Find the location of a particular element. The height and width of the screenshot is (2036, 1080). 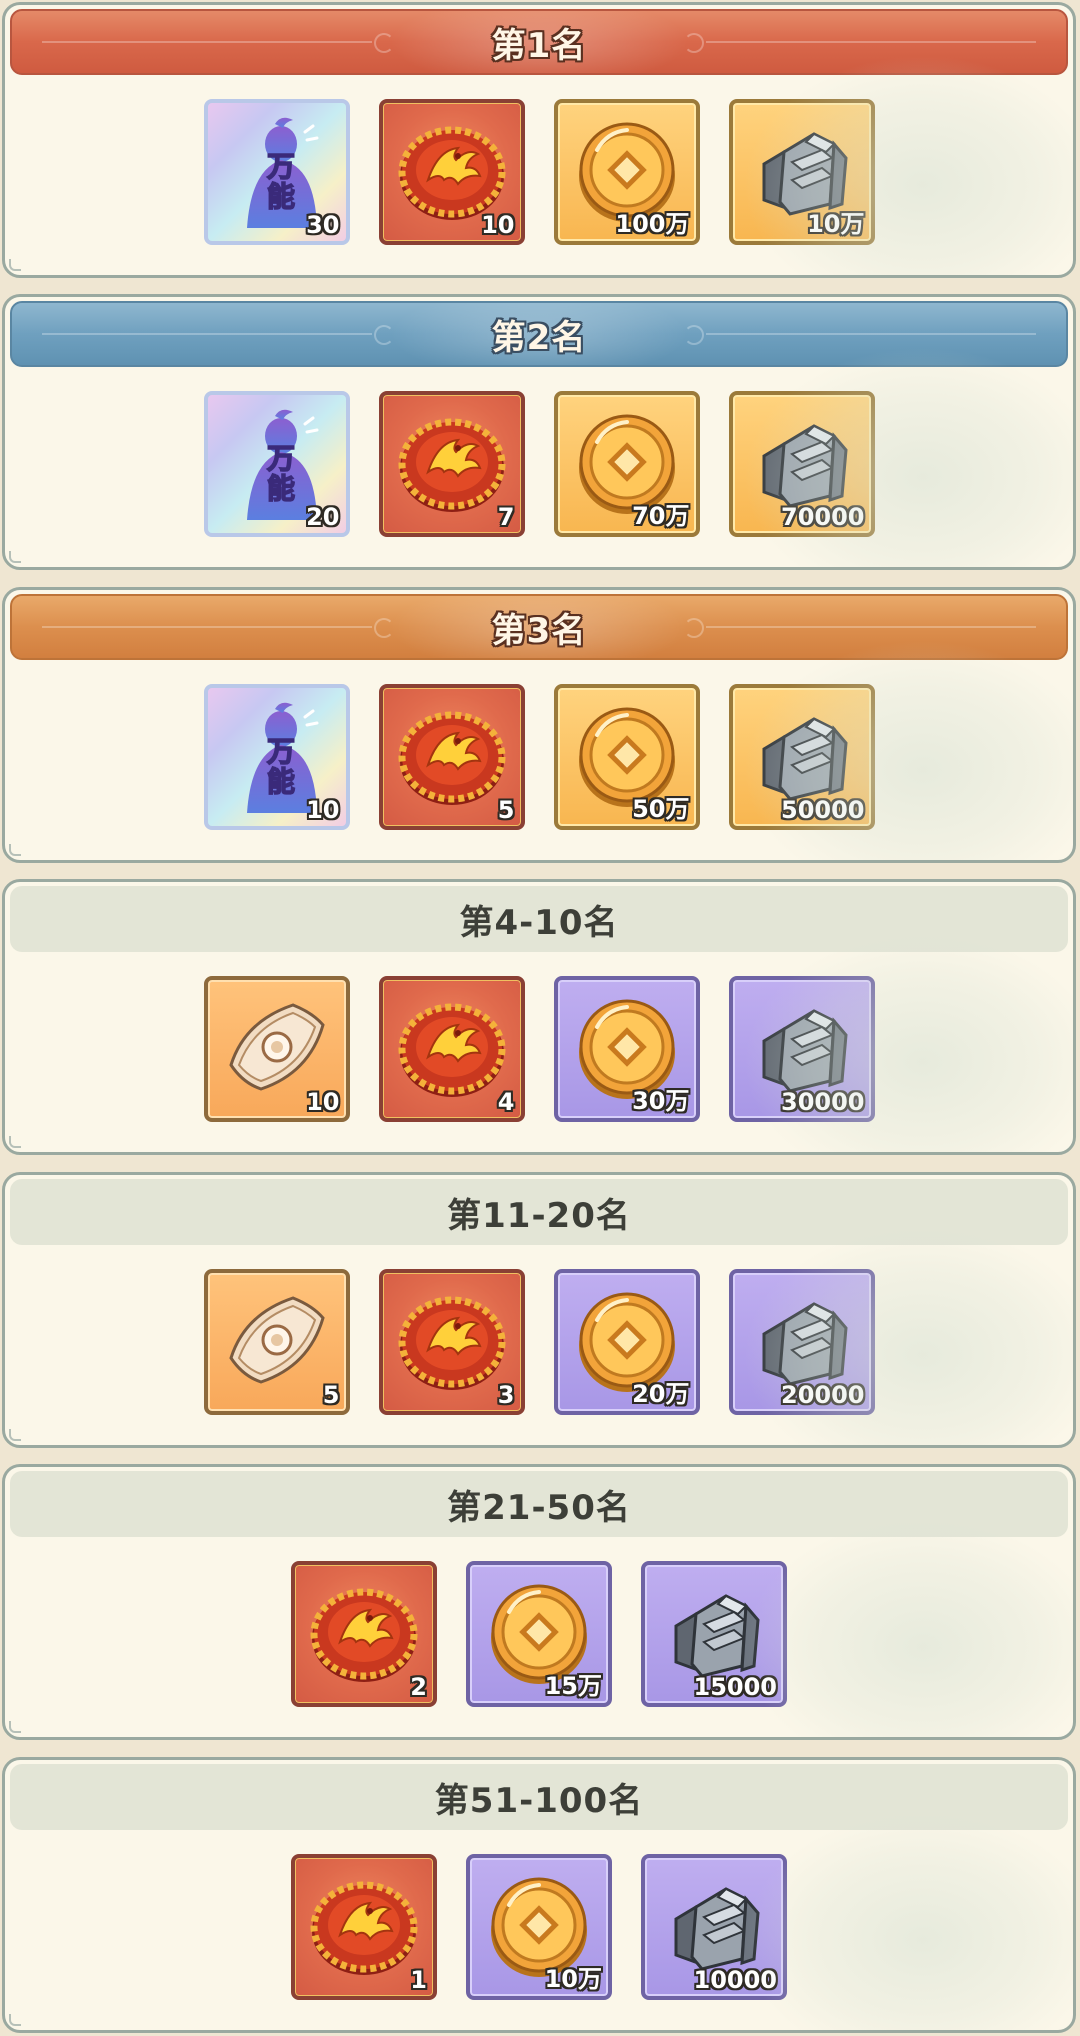

reward-quantity: 20000 is located at coordinates (823, 1395).